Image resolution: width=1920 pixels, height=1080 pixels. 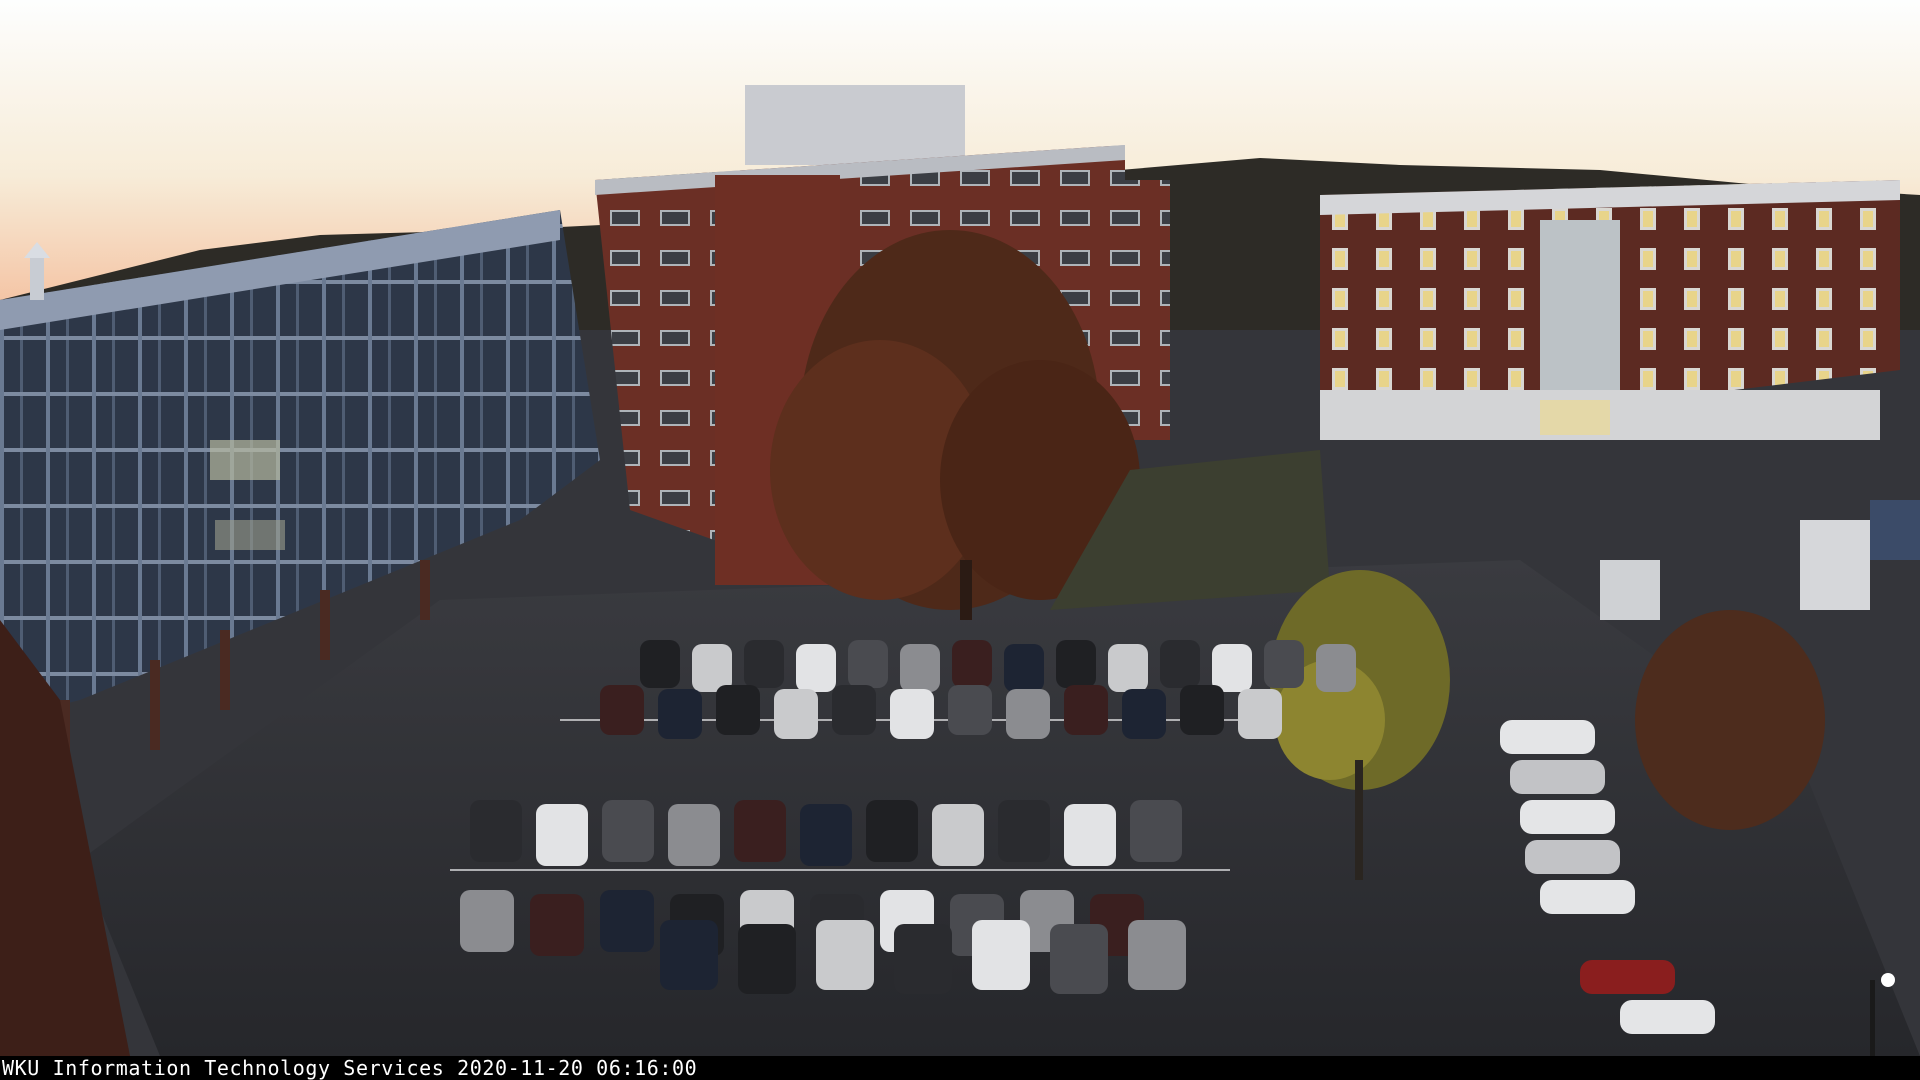 I want to click on brown-tree, so click(x=1730, y=720).